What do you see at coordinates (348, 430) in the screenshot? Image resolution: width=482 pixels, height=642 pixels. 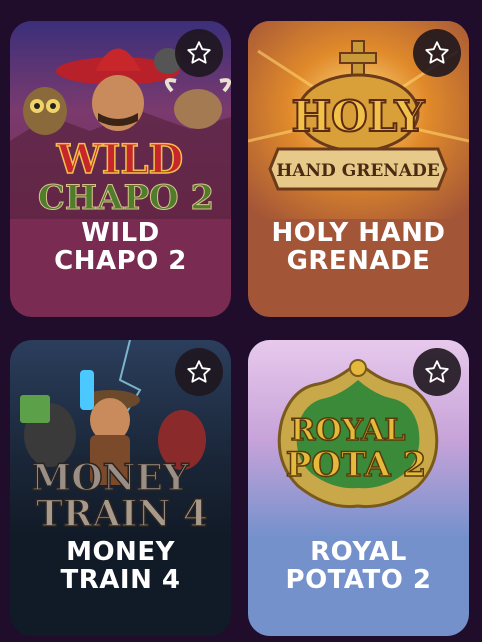 I see `game-logo-line1: ROYAL` at bounding box center [348, 430].